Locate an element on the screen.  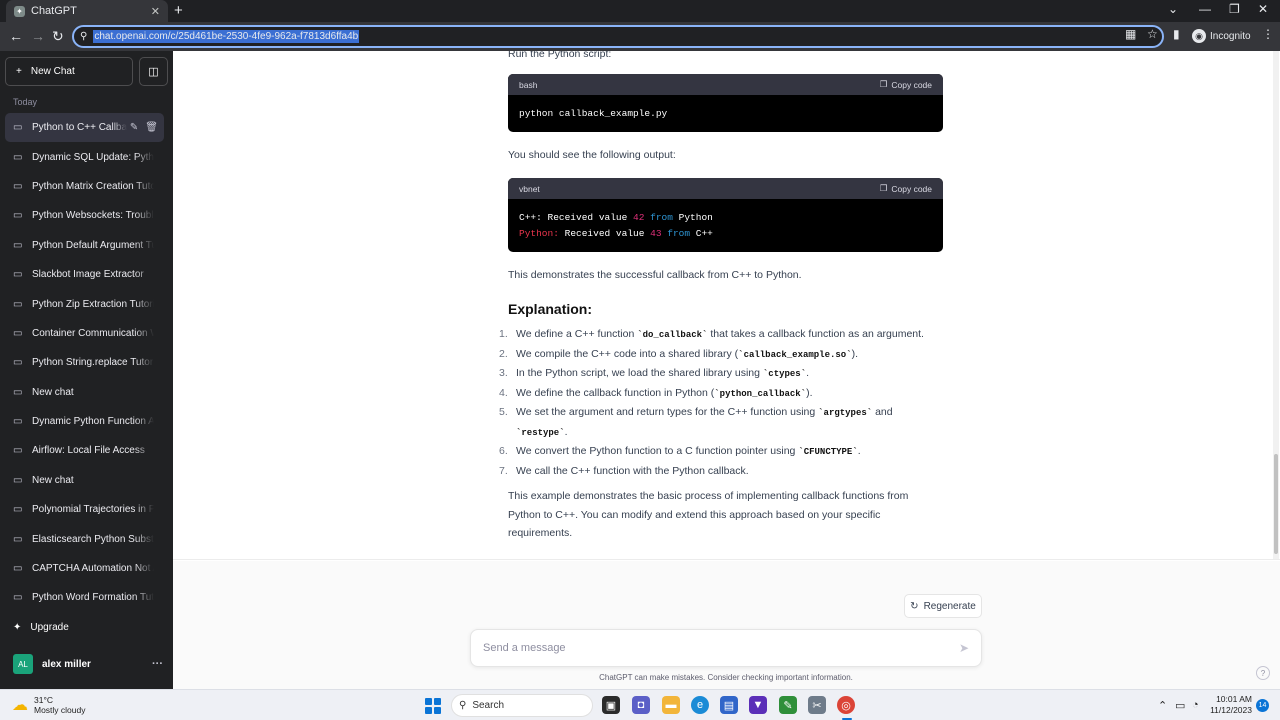
system-clock: 10:01 AM 11/12/2023 is located at coordinates (1230, 705).